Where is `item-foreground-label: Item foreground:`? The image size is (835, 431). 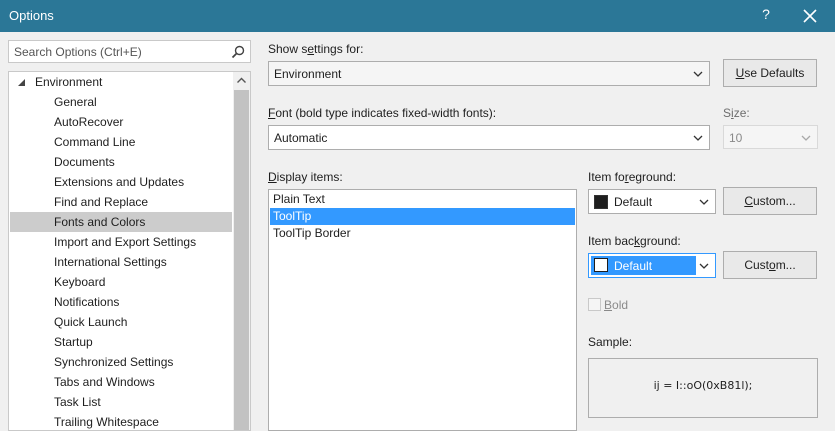 item-foreground-label: Item foreground: is located at coordinates (632, 177).